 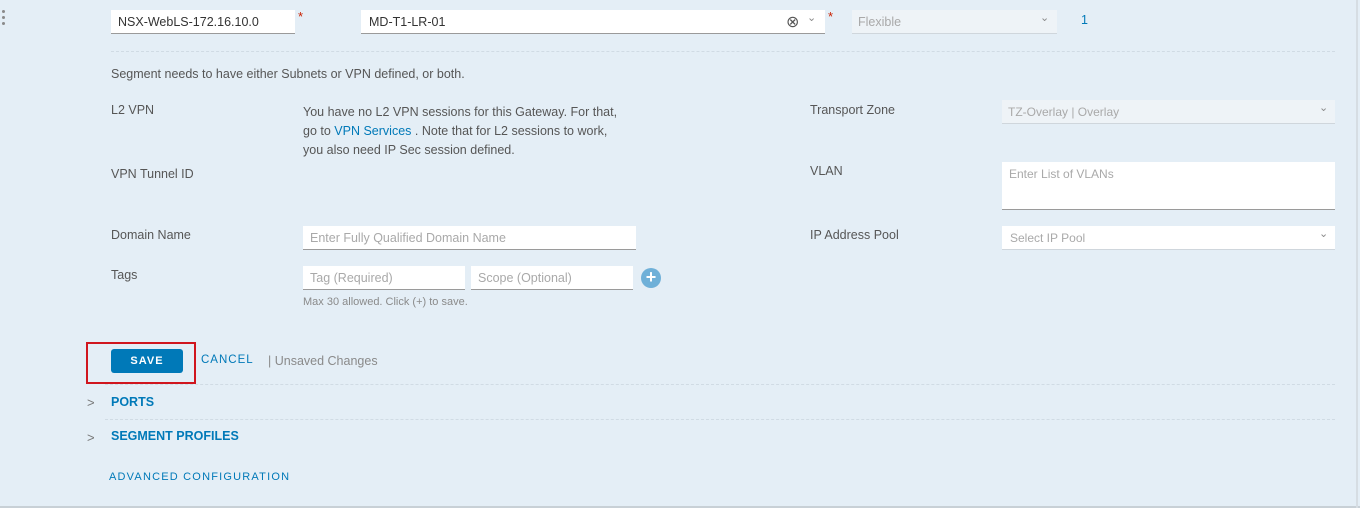 What do you see at coordinates (852, 110) in the screenshot?
I see `transport-zone-label: Transport Zone` at bounding box center [852, 110].